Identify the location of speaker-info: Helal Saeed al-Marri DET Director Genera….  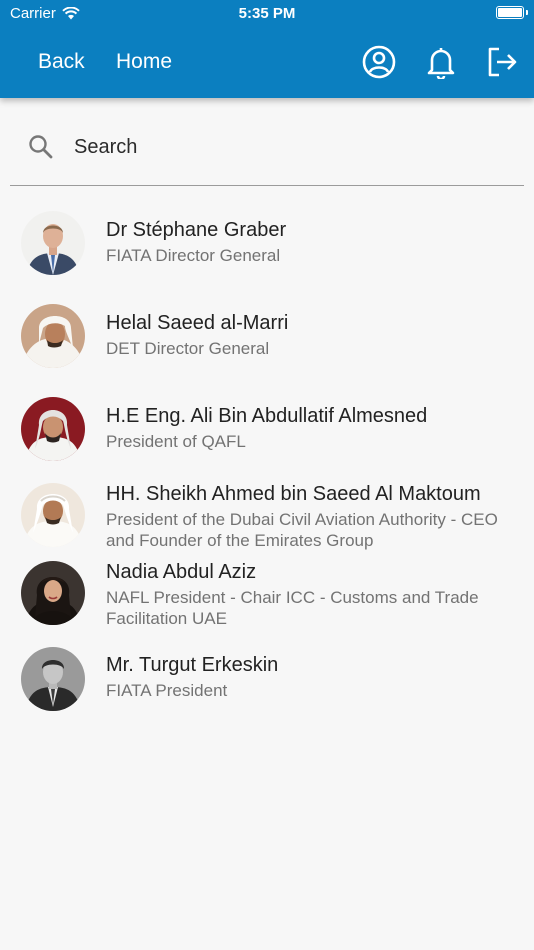
(316, 335).